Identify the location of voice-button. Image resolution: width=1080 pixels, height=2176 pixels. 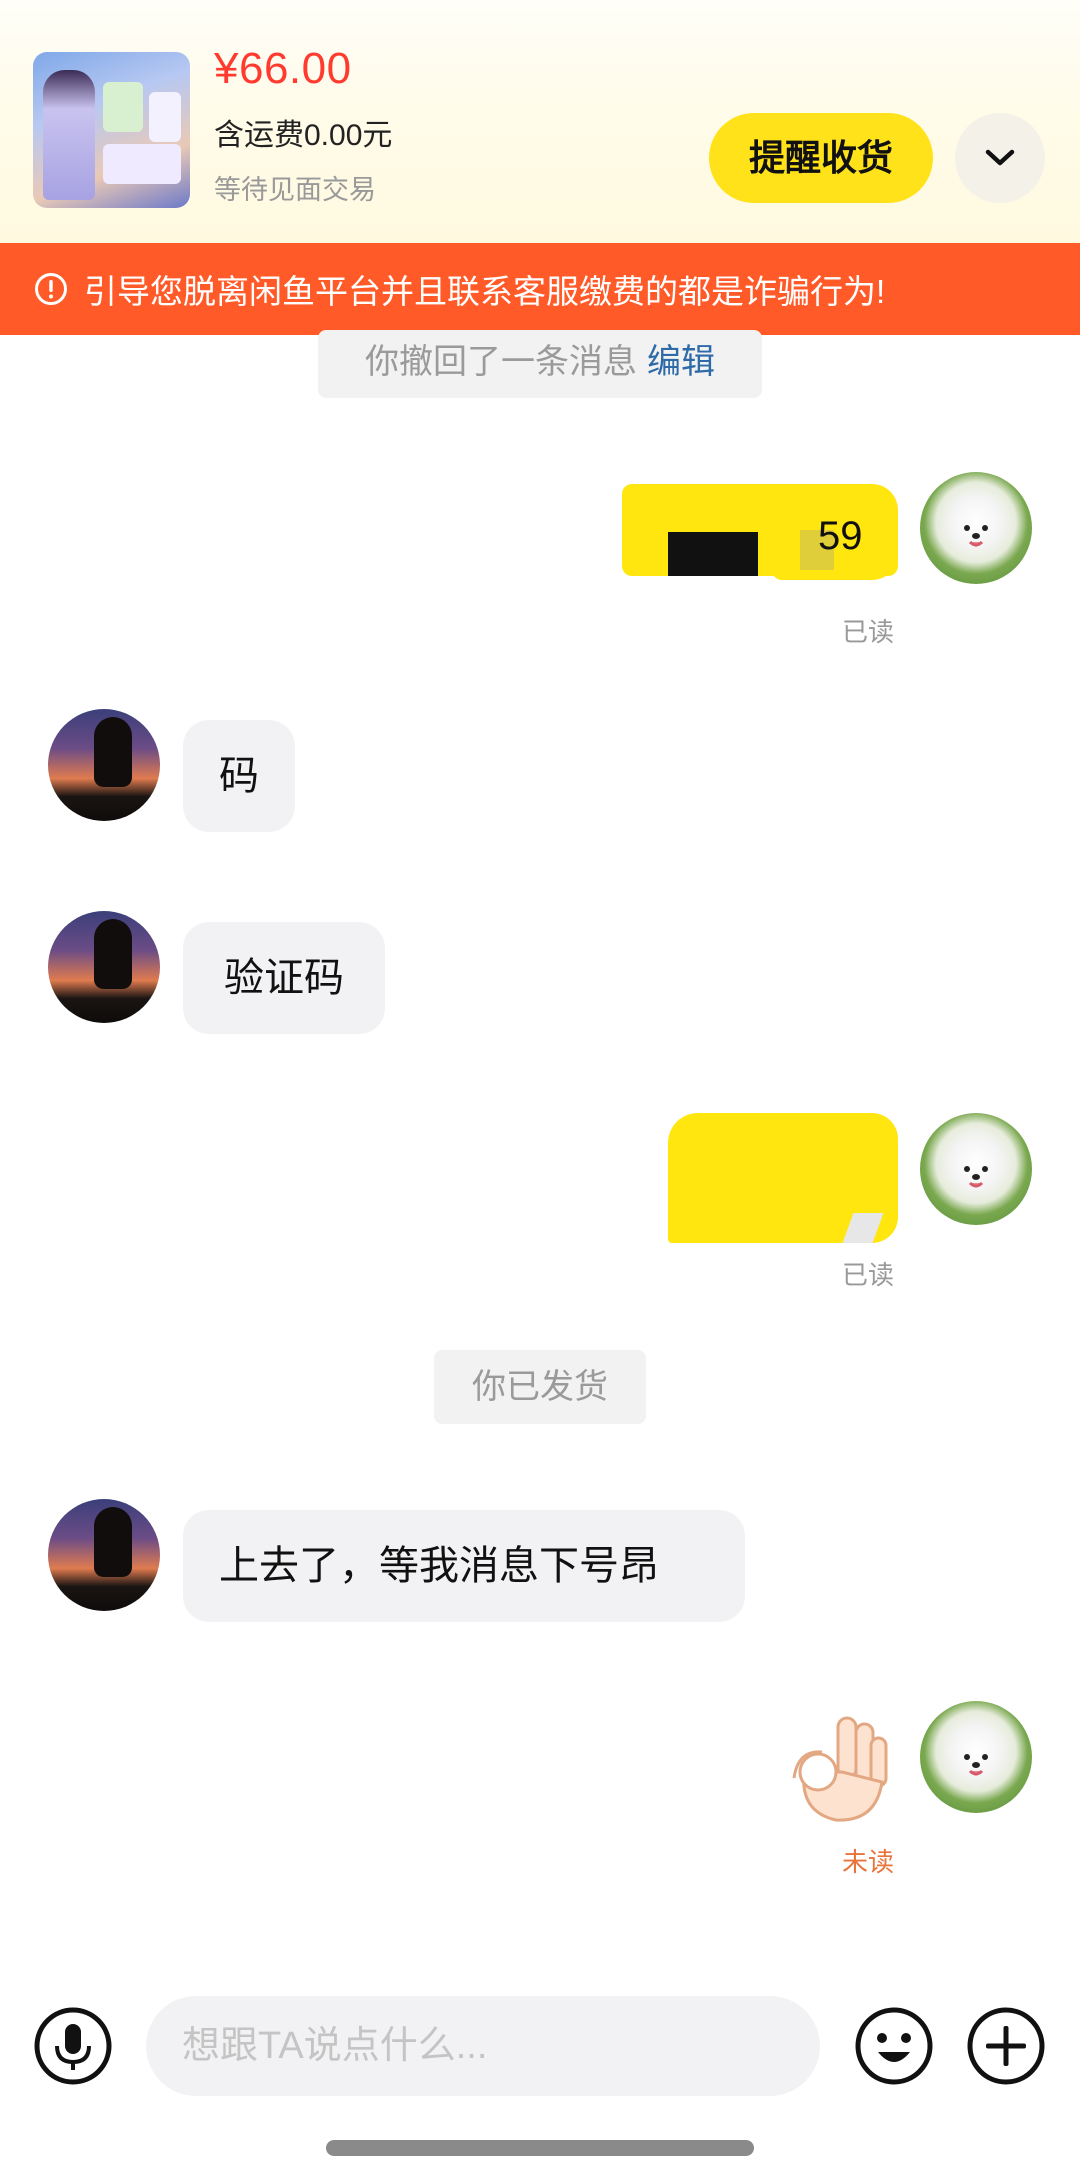
(73, 2046).